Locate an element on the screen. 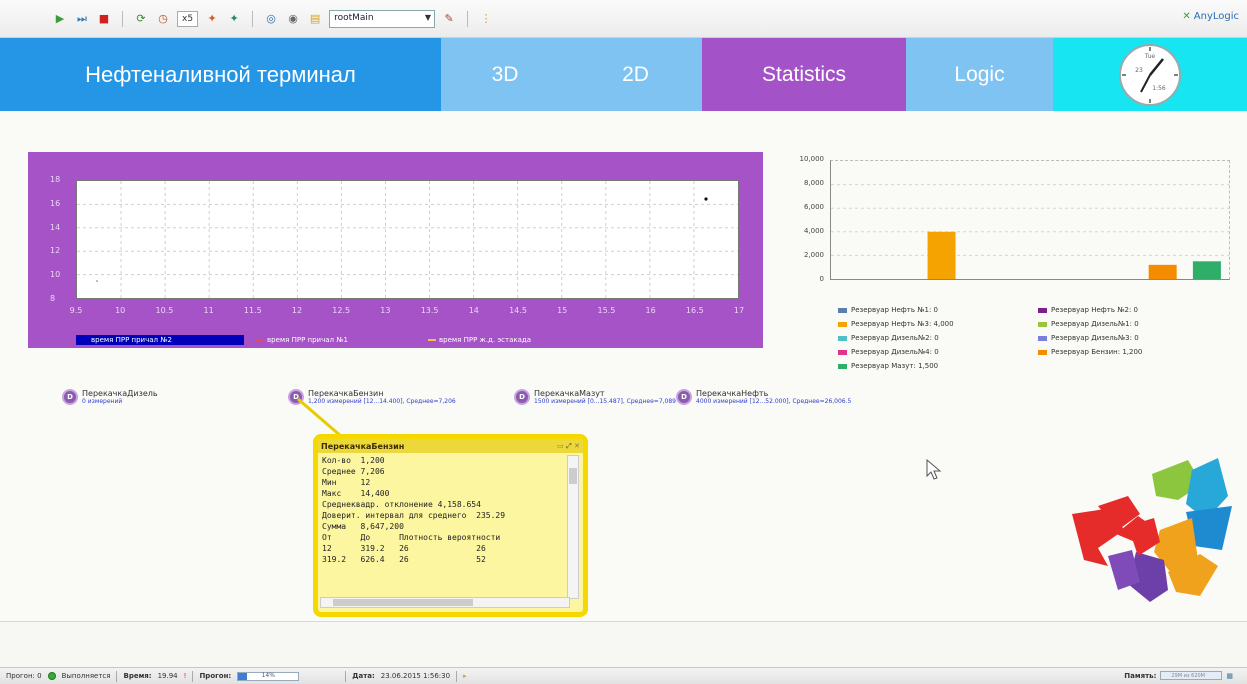 Image resolution: width=1247 pixels, height=684 pixels. tab-2d: 2D is located at coordinates (635, 74).